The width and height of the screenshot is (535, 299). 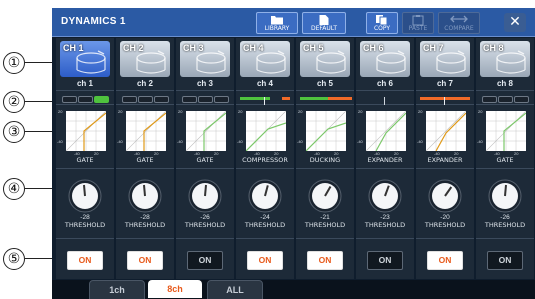 What do you see at coordinates (84, 83) in the screenshot?
I see `channel-name: ch 1` at bounding box center [84, 83].